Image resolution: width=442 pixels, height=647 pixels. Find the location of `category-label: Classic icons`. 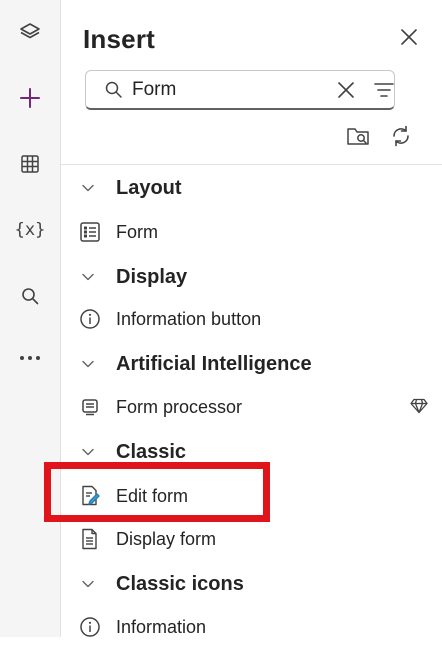

category-label: Classic icons is located at coordinates (180, 583).